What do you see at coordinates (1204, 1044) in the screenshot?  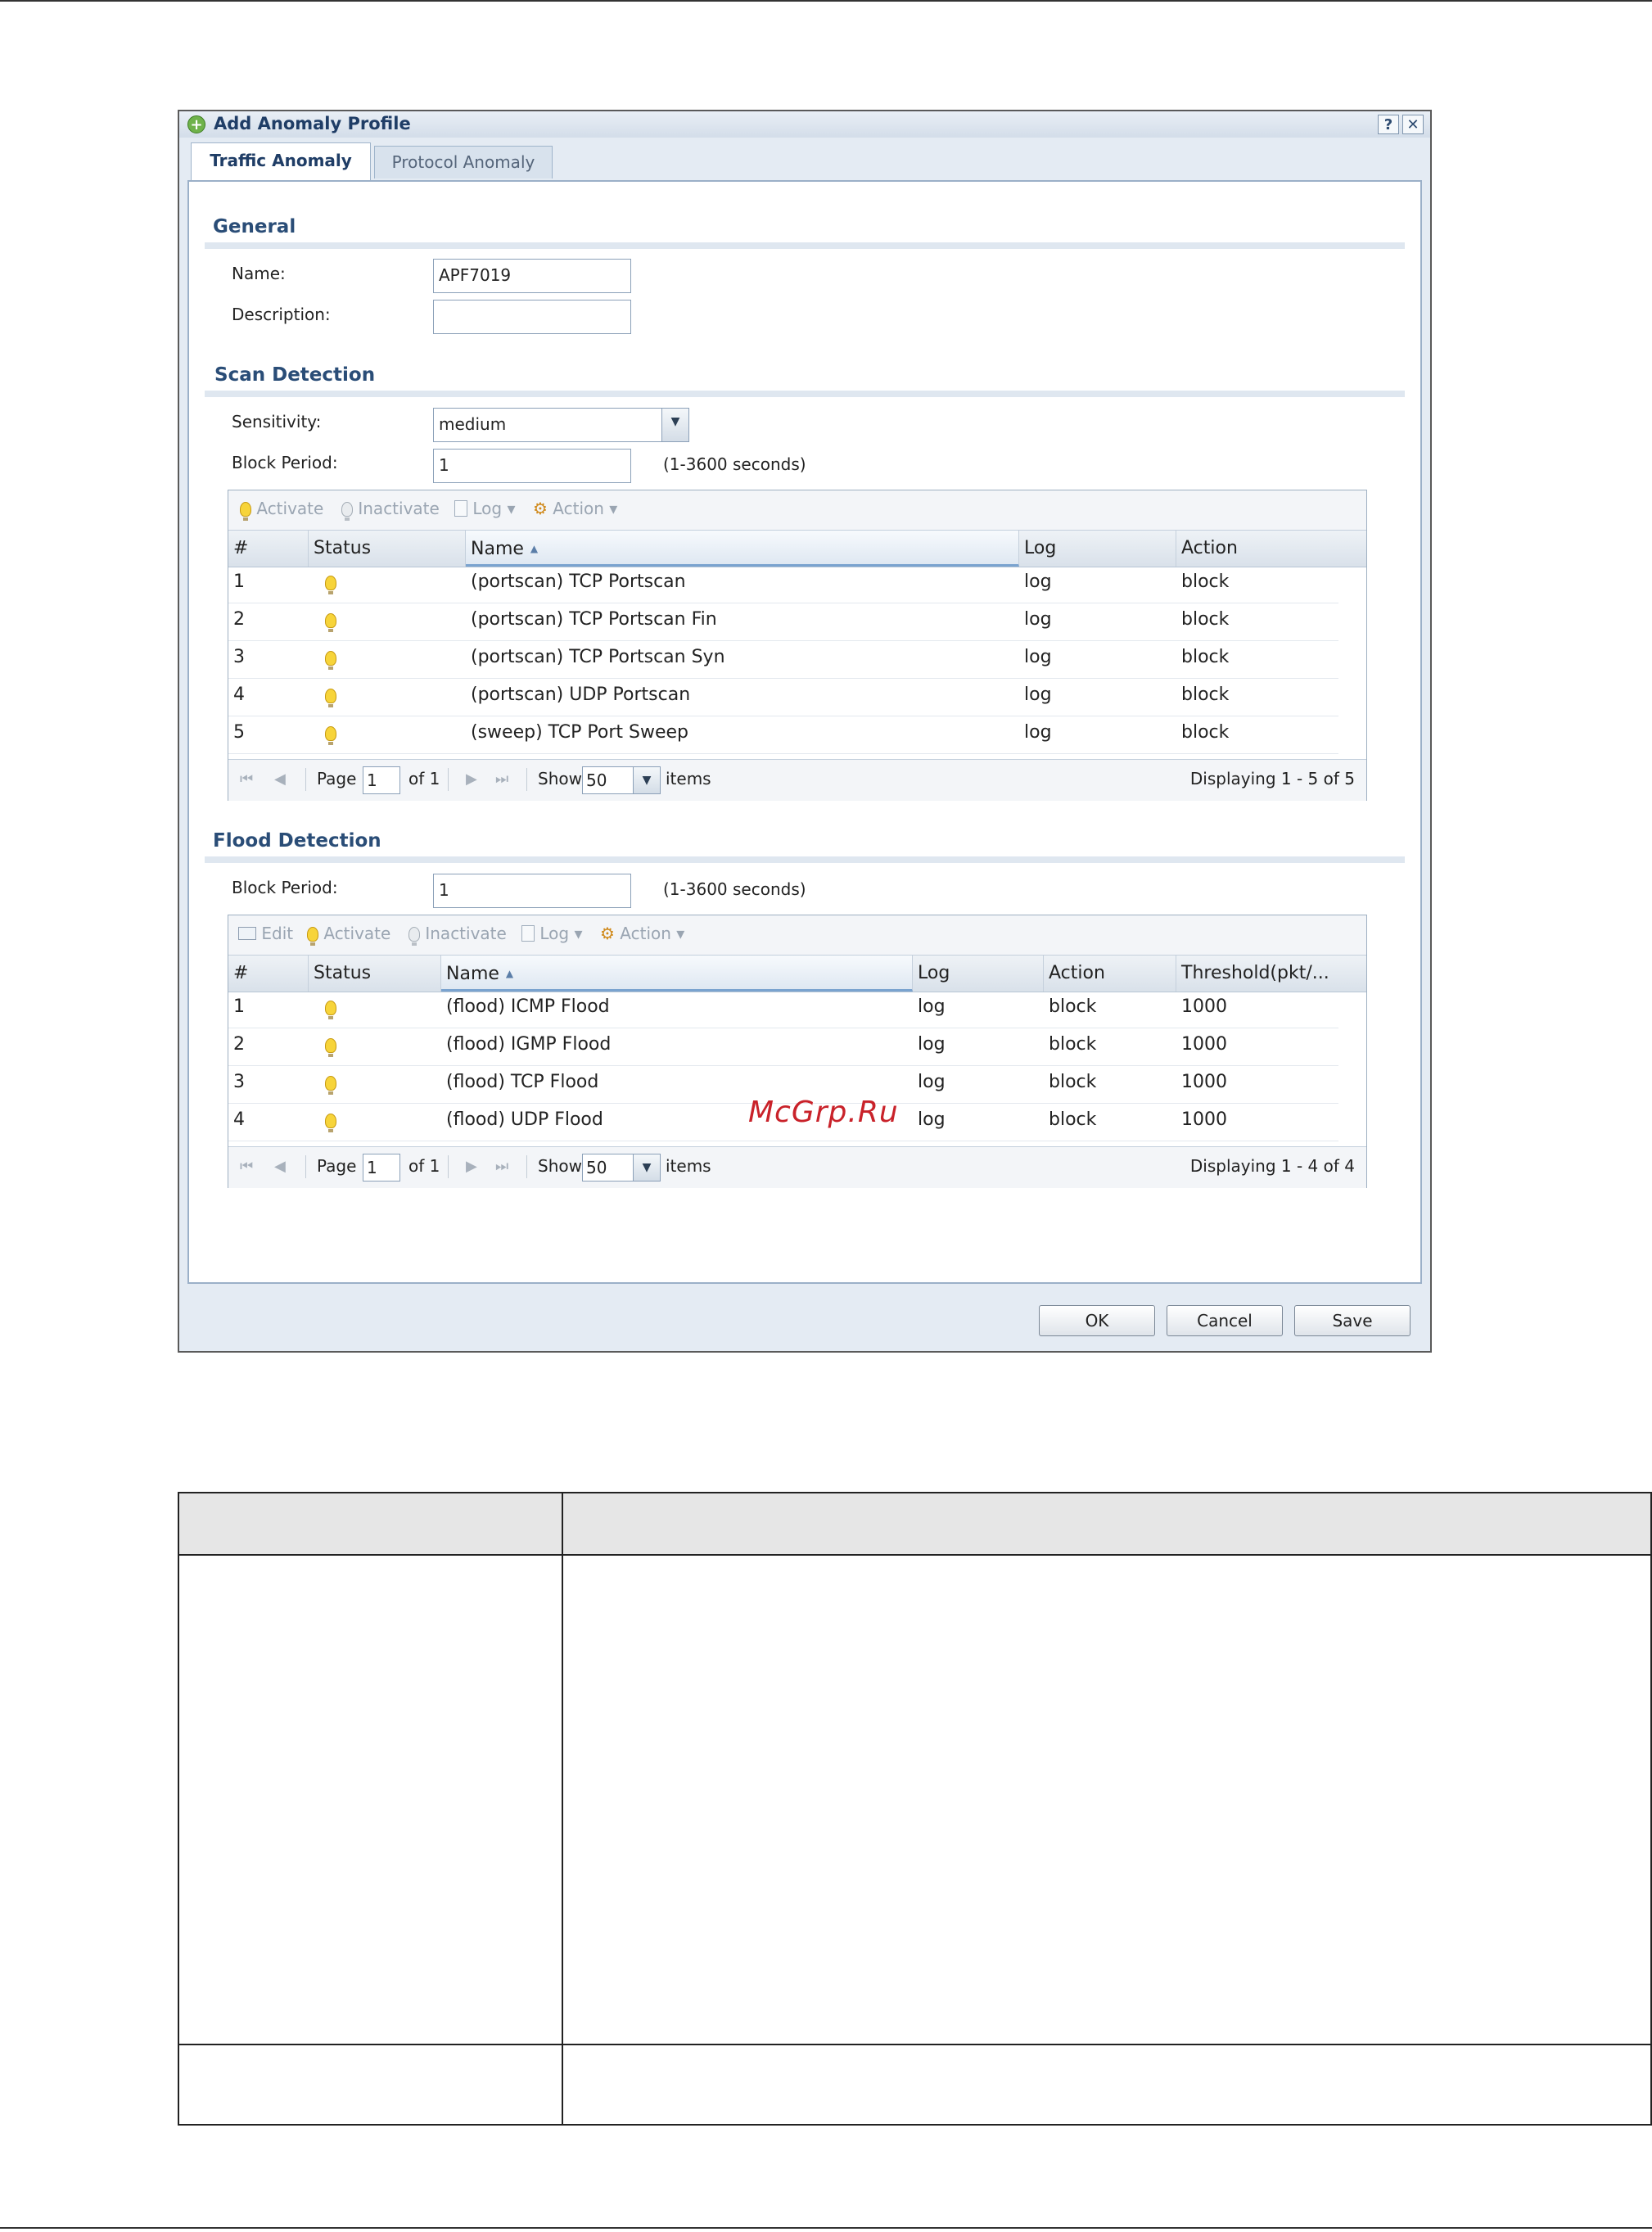 I see `threshold-cell: 1000` at bounding box center [1204, 1044].